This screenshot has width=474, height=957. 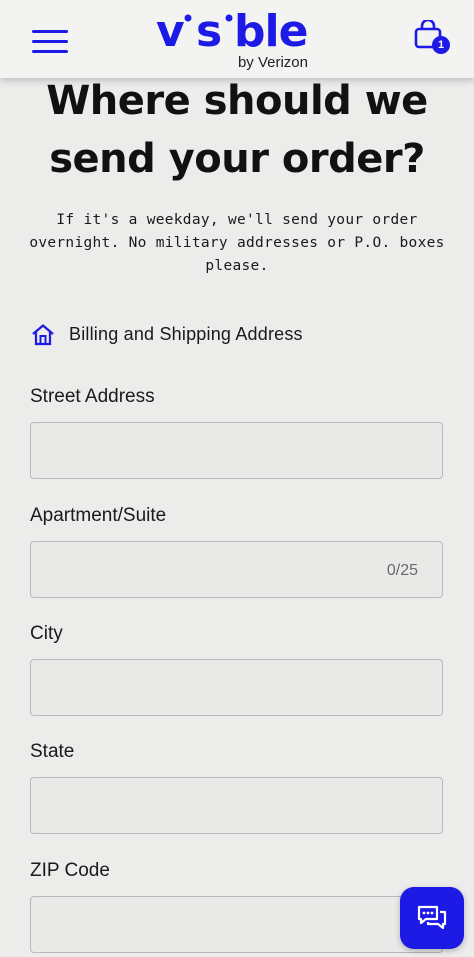 I want to click on city-field, so click(x=236, y=687).